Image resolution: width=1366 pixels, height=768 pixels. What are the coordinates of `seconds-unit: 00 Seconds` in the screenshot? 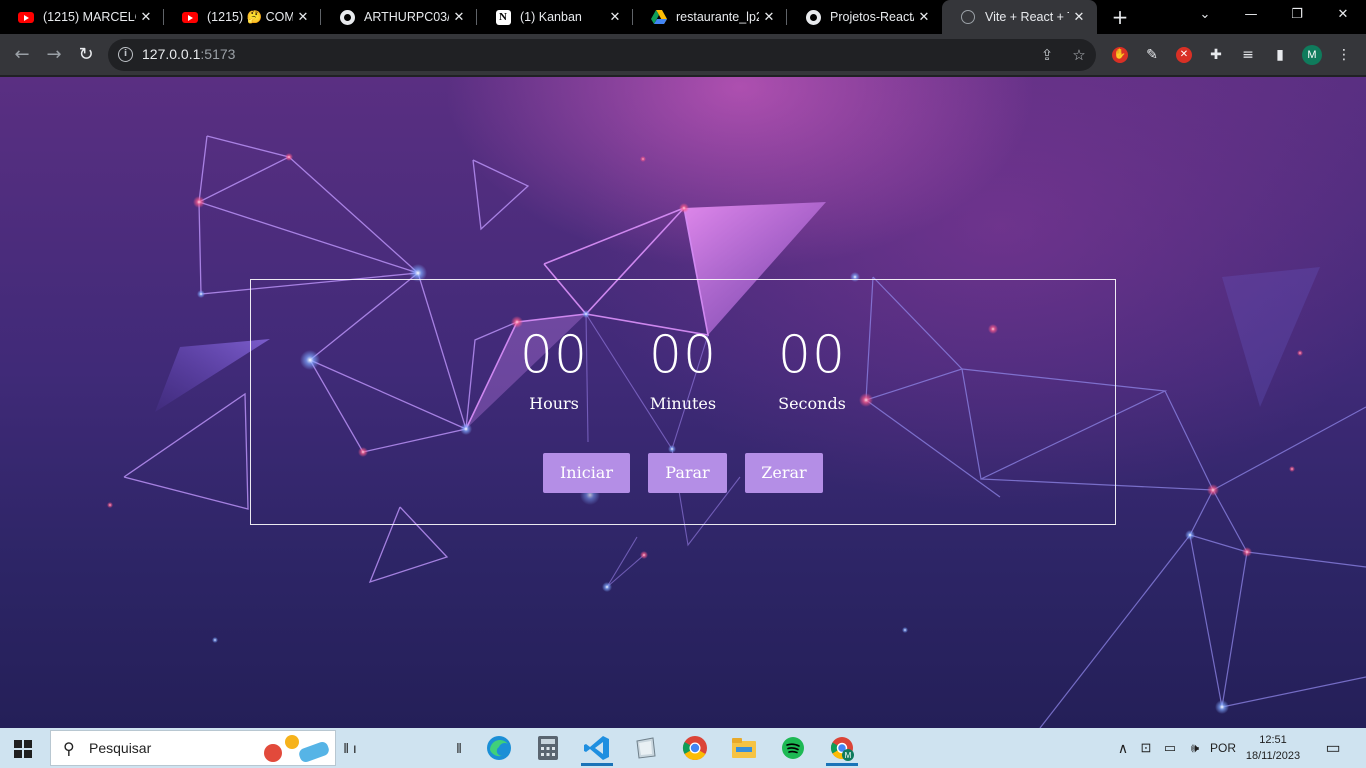 It's located at (812, 367).